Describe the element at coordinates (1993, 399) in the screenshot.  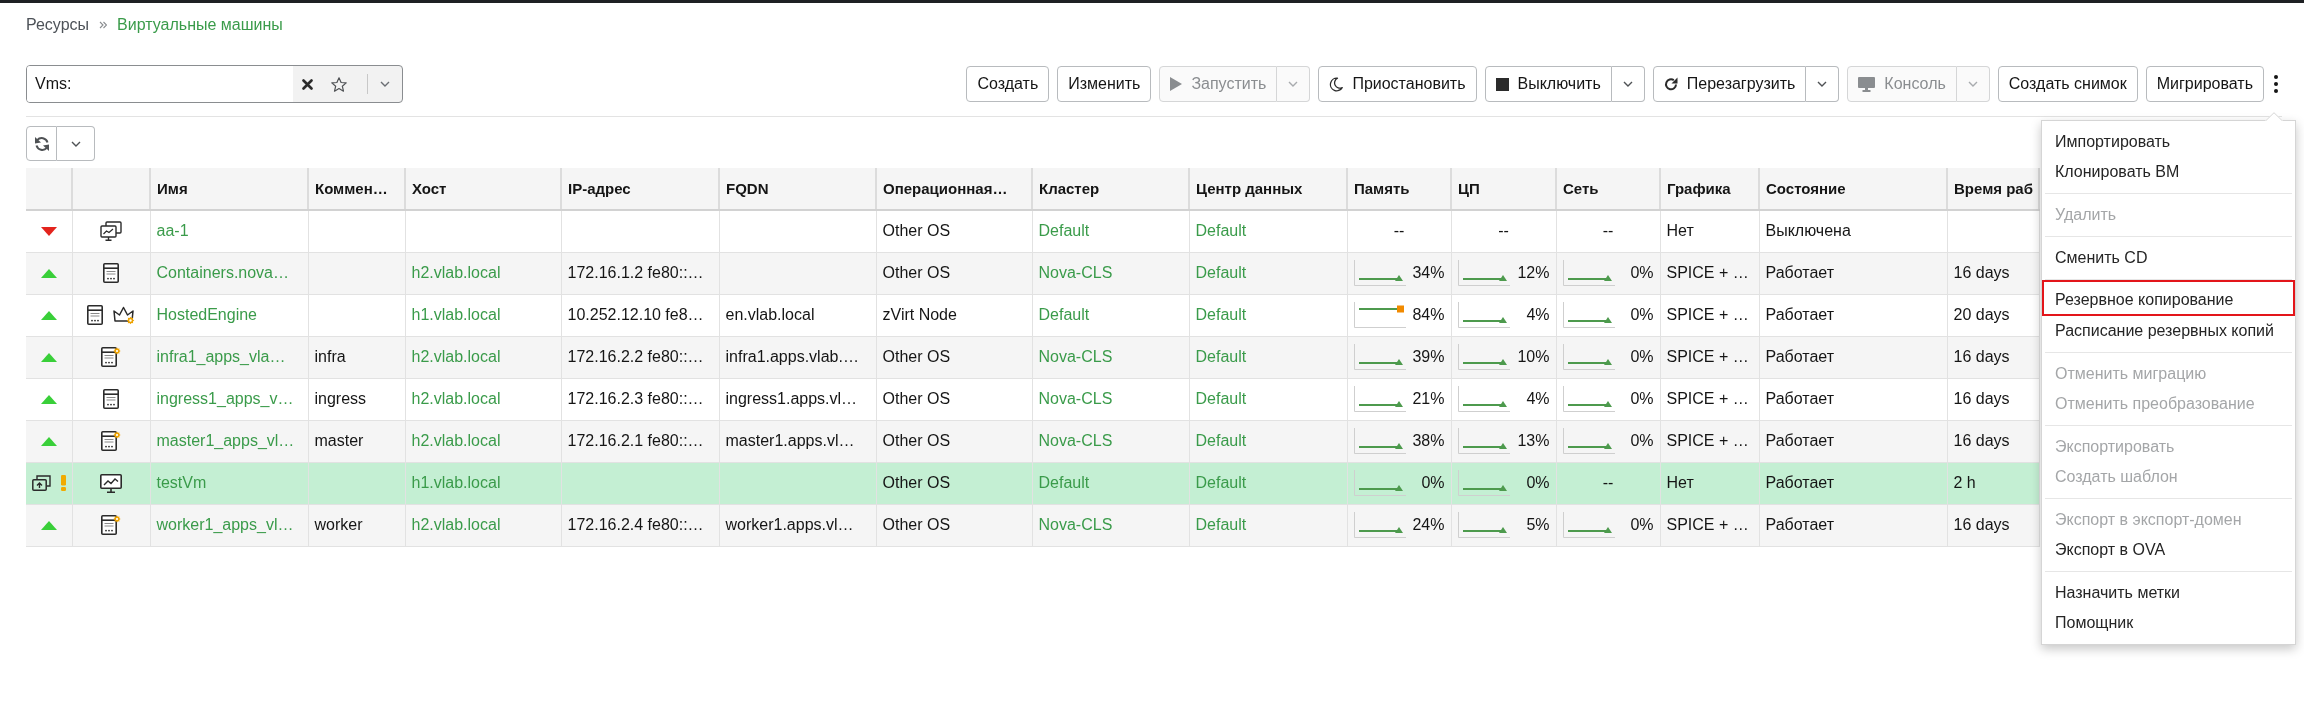
I see `uptime-cell: 16 days` at that location.